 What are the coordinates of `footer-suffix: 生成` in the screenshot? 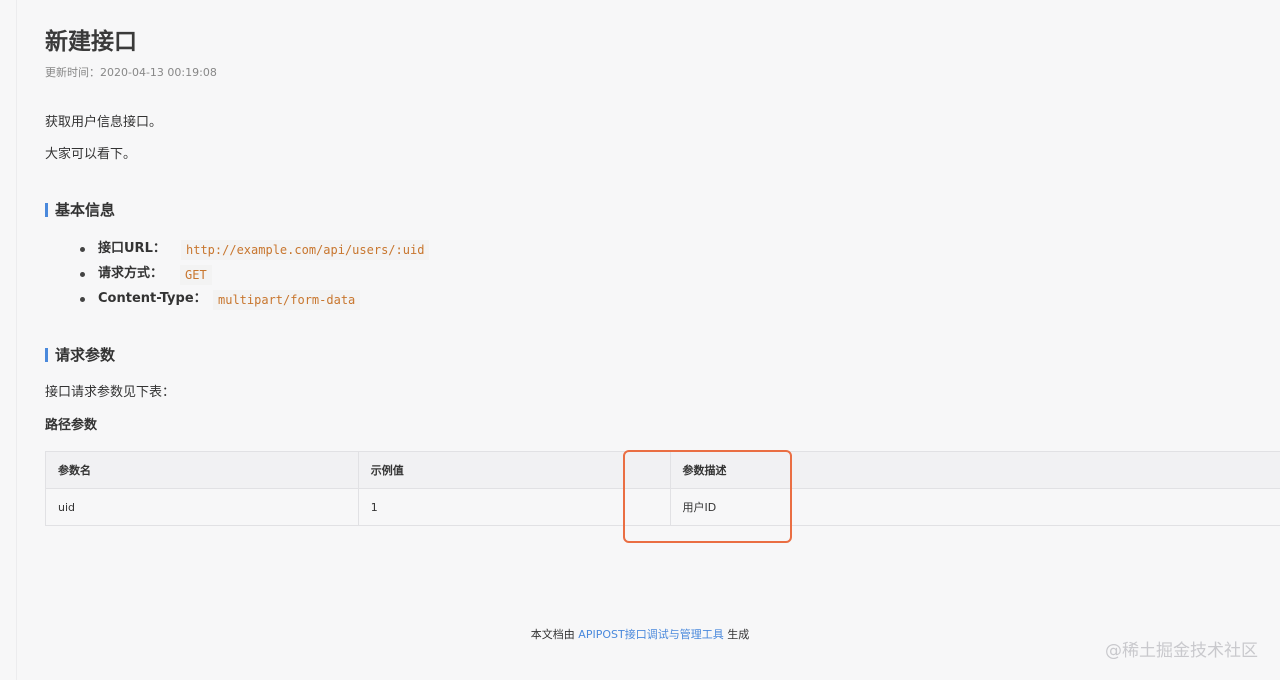 It's located at (736, 634).